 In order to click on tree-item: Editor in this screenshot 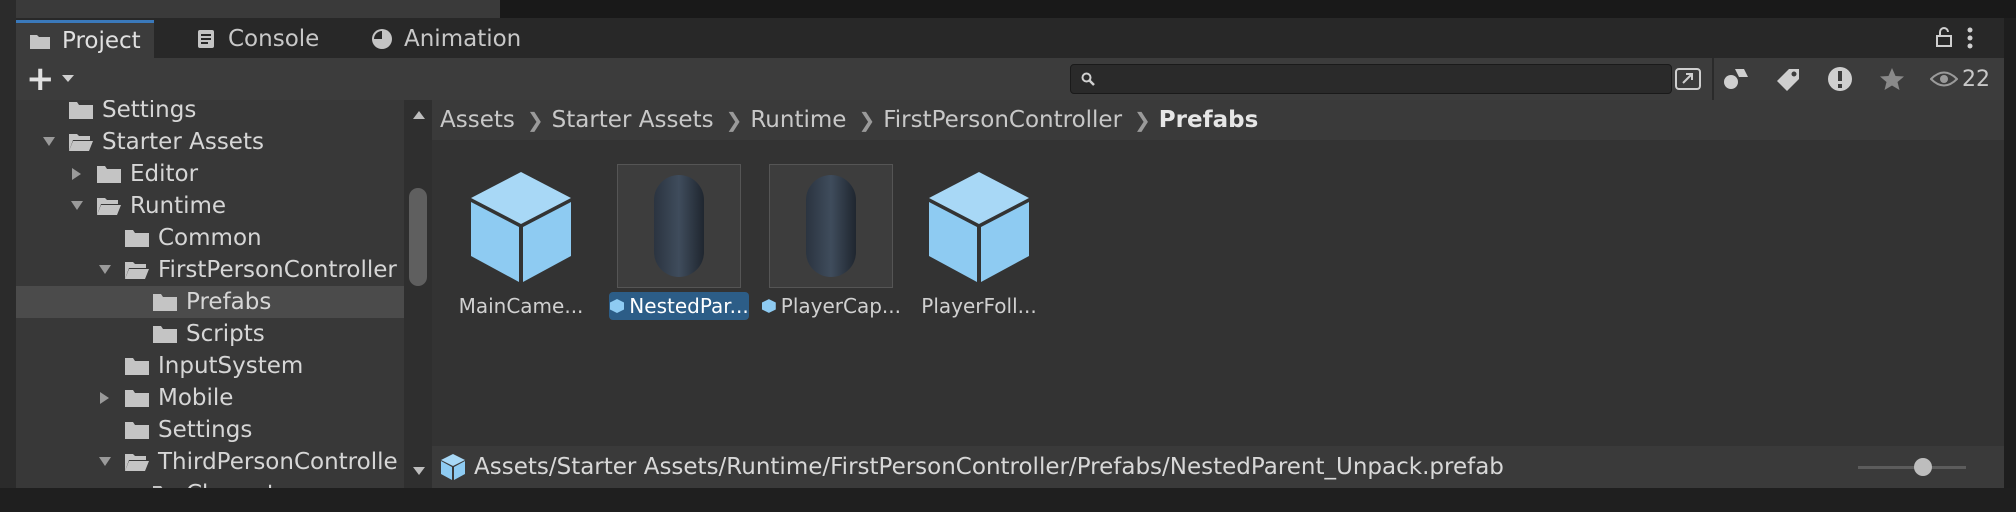, I will do `click(210, 174)`.